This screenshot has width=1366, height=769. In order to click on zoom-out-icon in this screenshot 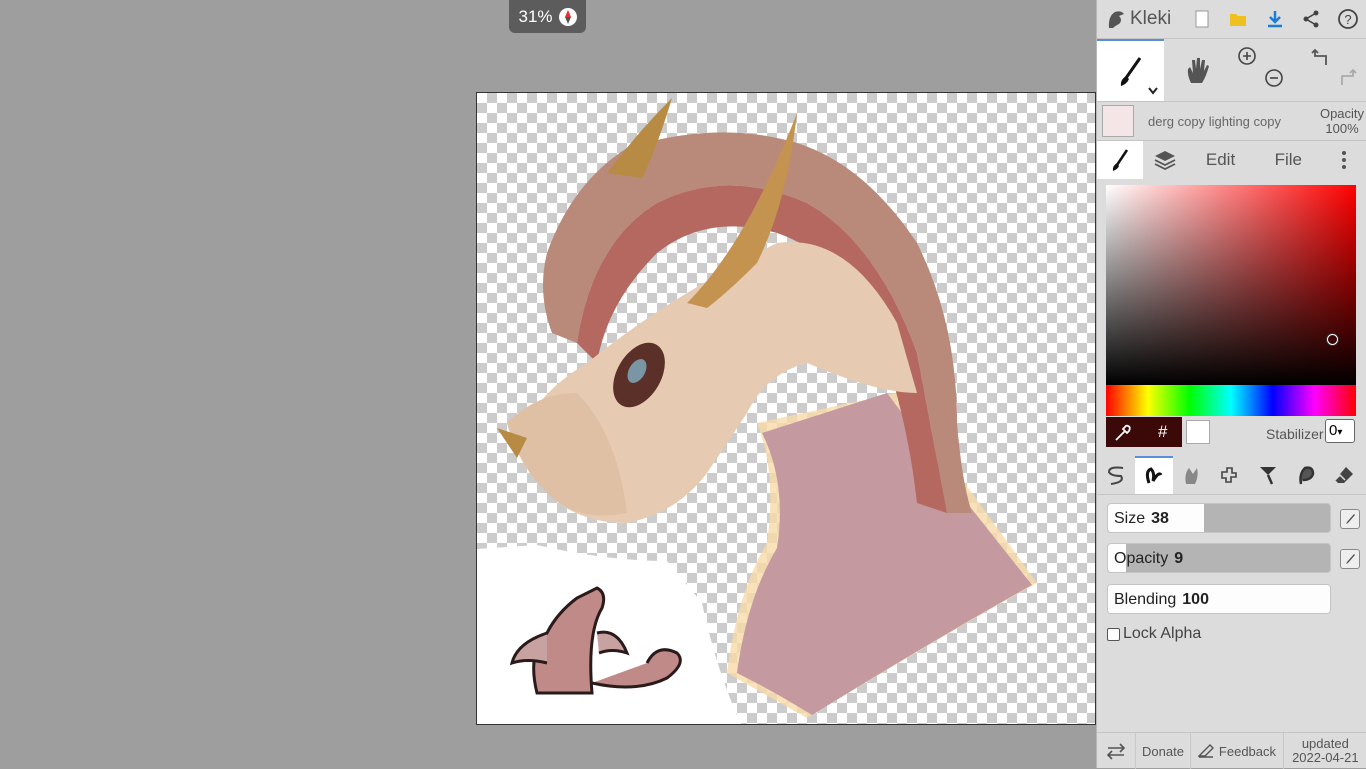, I will do `click(1274, 78)`.